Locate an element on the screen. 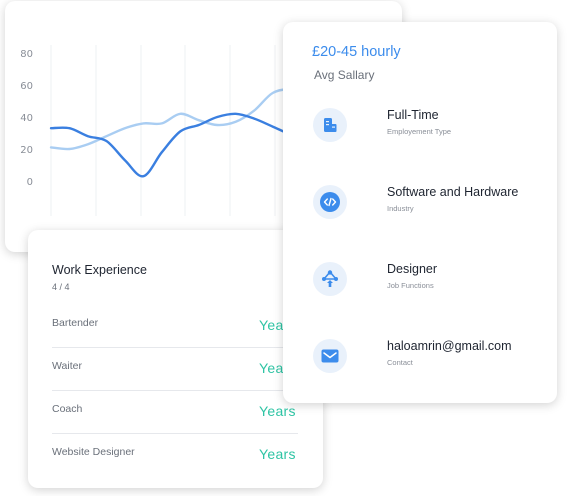 The width and height of the screenshot is (580, 496). work-row: Bartender Years is located at coordinates (175, 326).